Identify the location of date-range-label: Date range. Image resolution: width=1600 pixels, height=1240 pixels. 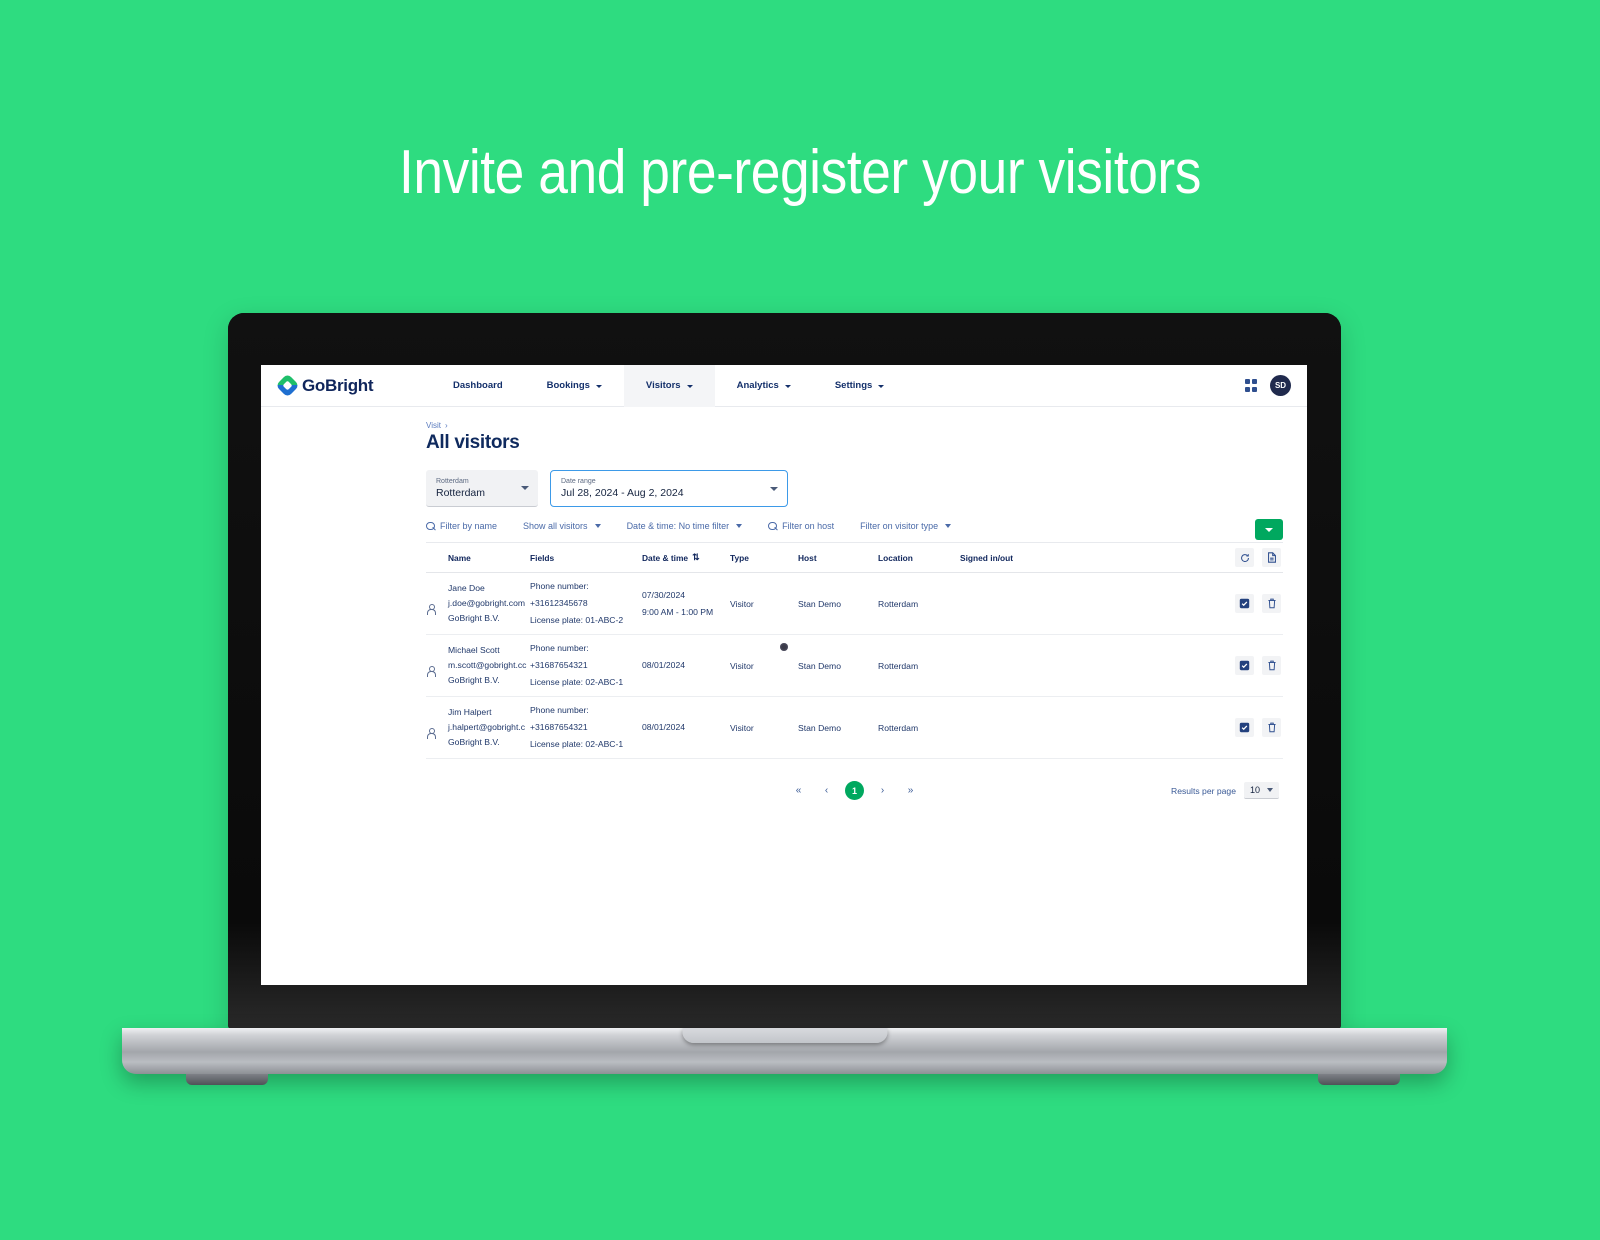
(578, 481).